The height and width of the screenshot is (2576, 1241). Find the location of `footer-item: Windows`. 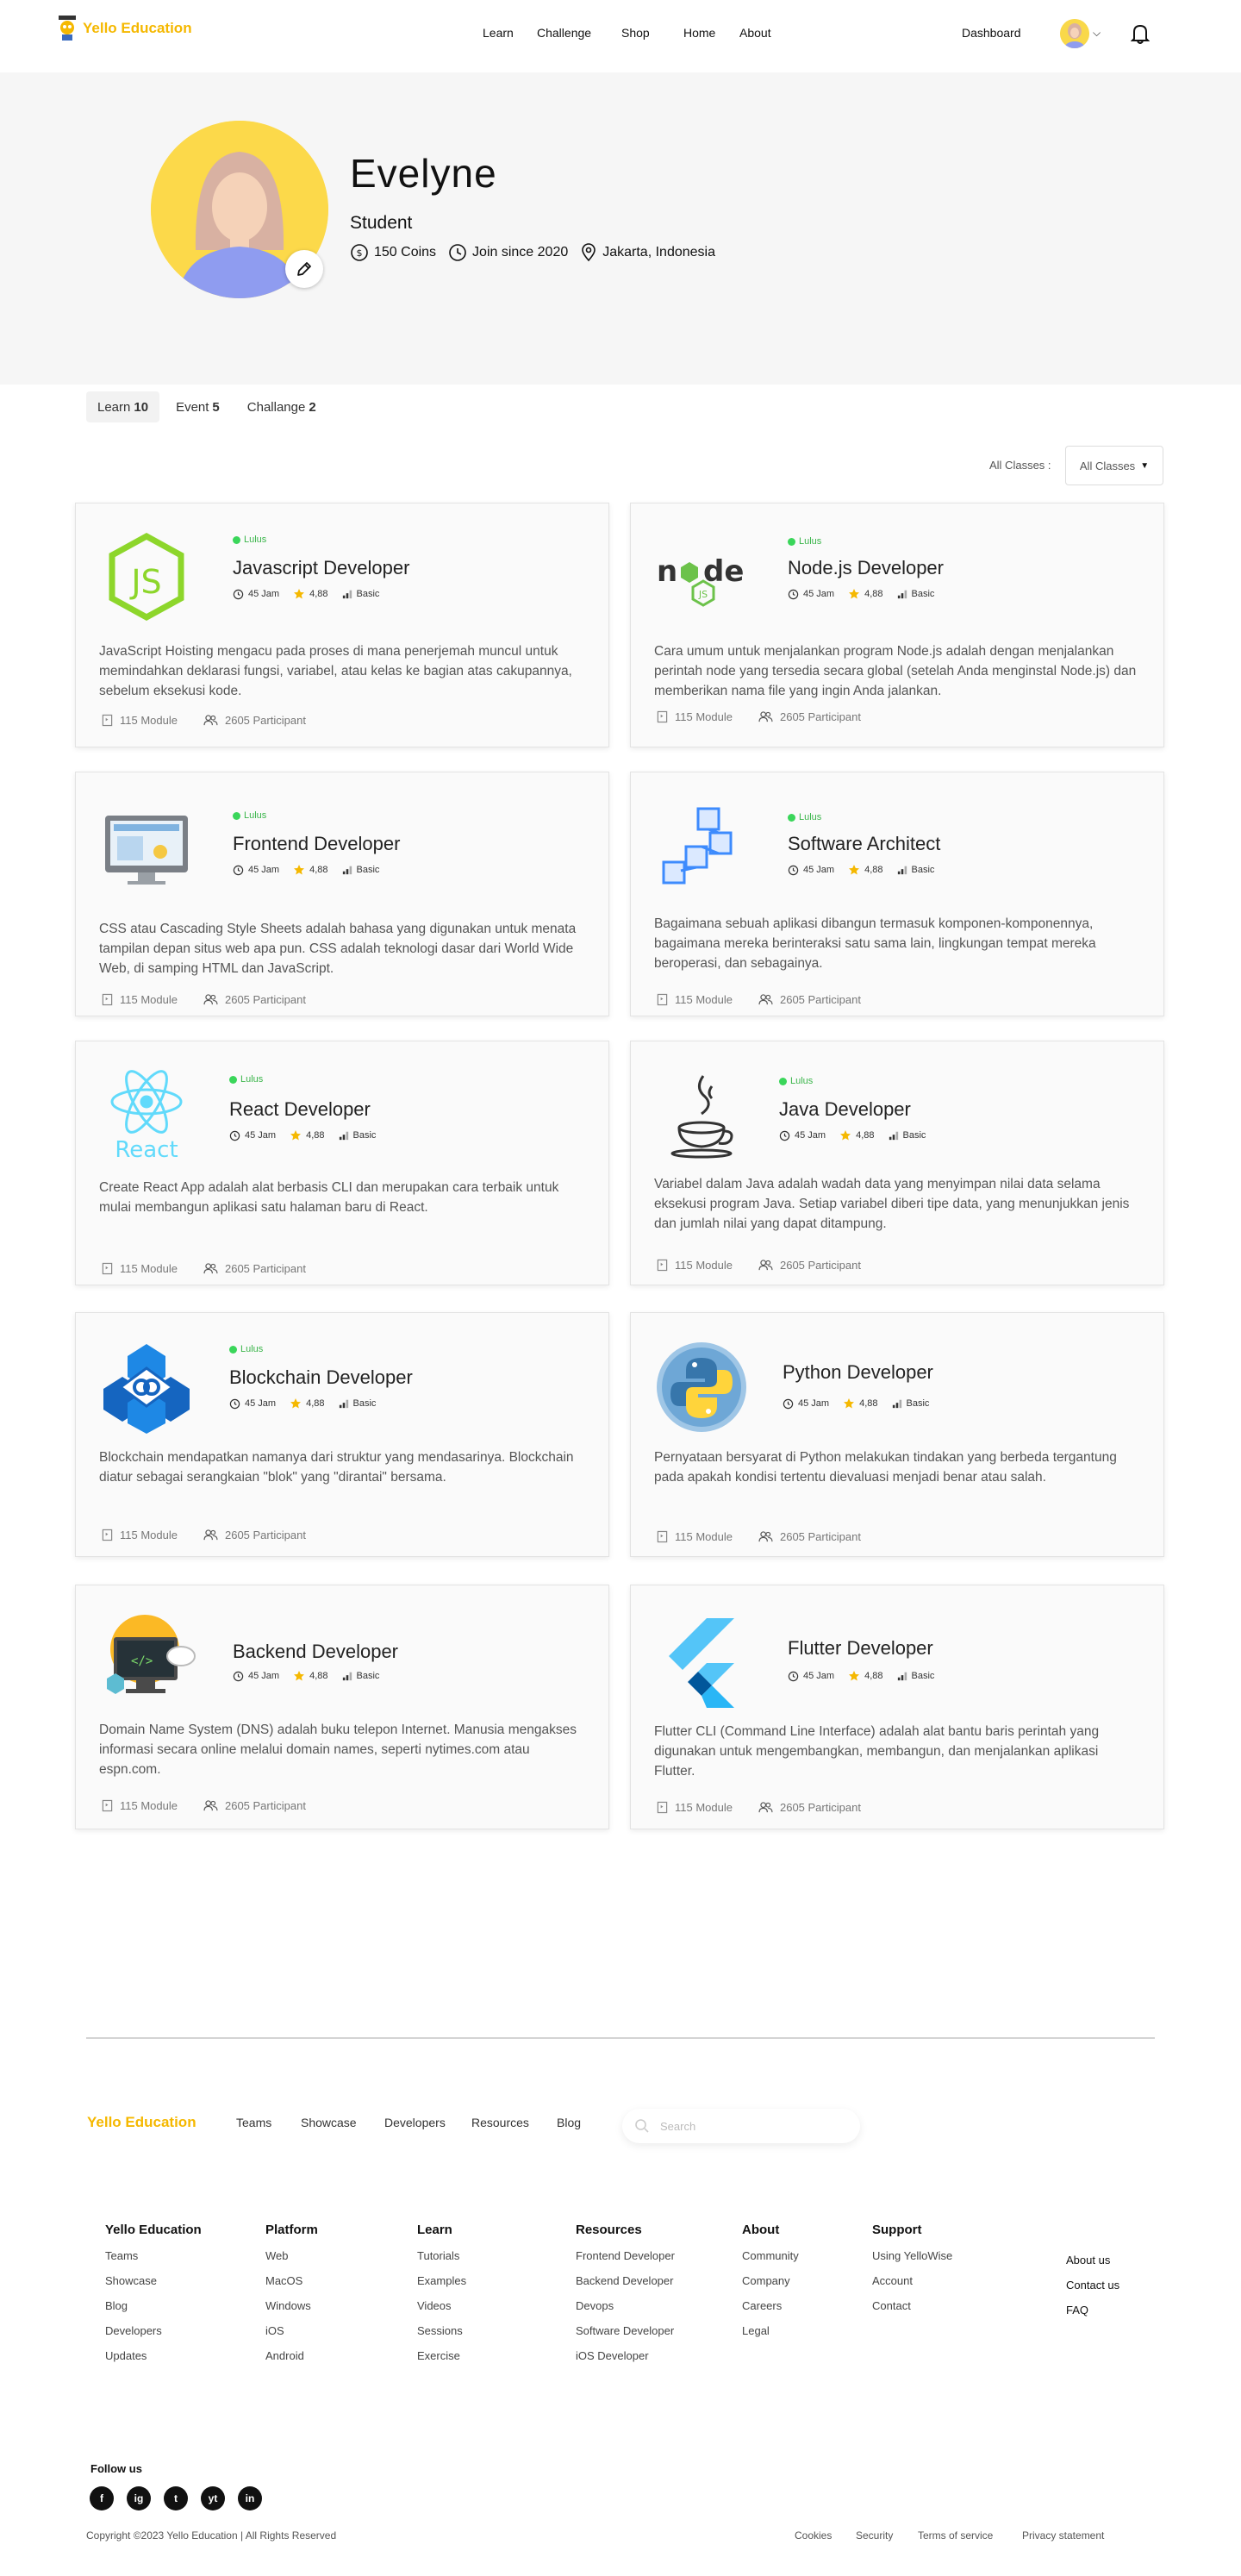

footer-item: Windows is located at coordinates (291, 2311).